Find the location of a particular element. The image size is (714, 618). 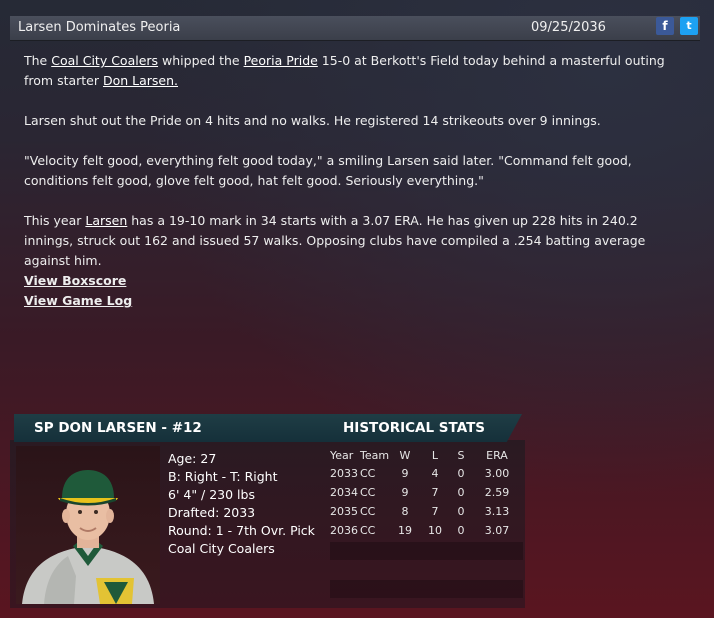

table-row: 2034 CC 9 7 0 2.59 is located at coordinates (426, 492).